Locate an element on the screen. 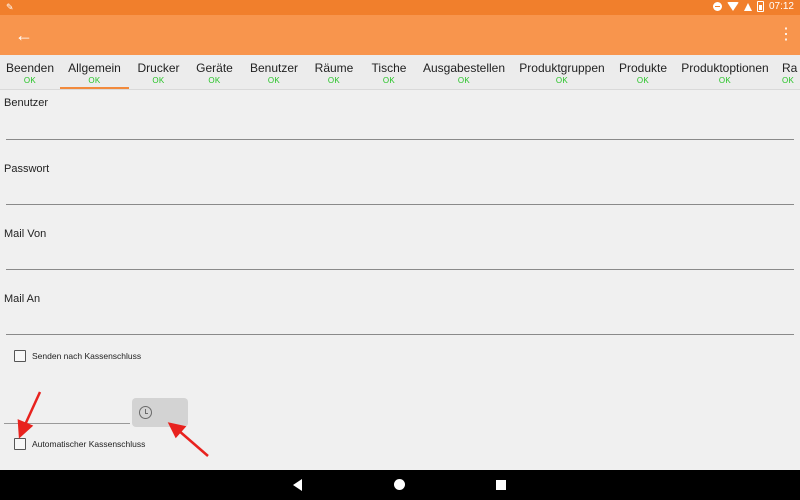 The width and height of the screenshot is (800, 500). mail-von-label: Mail Von is located at coordinates (25, 234).